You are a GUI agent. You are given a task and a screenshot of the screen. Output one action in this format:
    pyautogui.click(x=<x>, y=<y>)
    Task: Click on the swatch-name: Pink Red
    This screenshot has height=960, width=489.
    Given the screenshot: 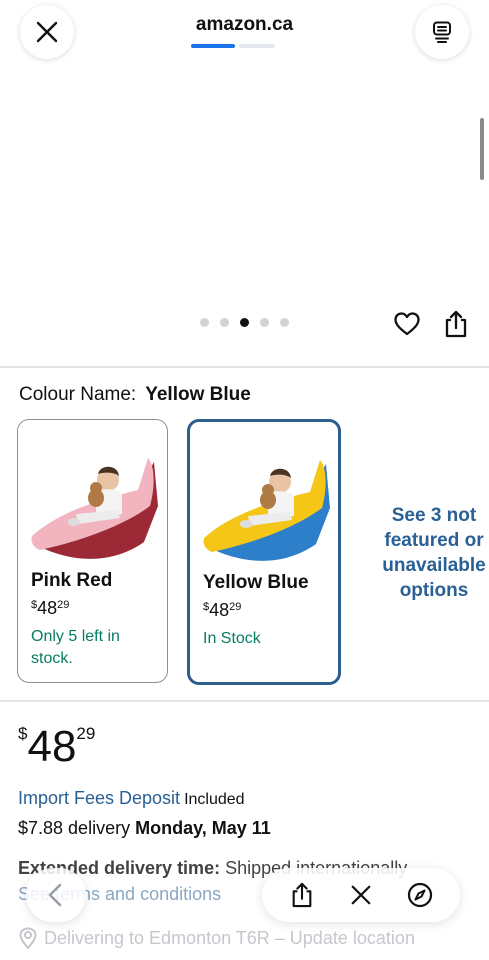 What is the action you would take?
    pyautogui.click(x=72, y=580)
    